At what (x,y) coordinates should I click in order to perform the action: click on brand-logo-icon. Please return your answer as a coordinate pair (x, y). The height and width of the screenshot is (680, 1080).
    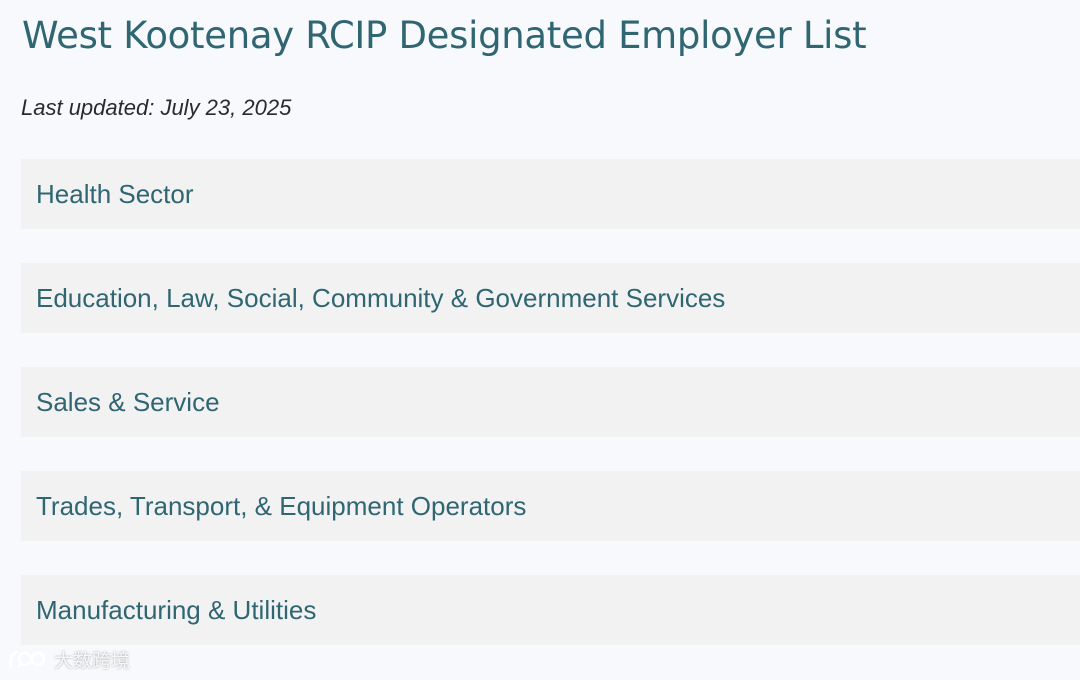
    Looking at the image, I should click on (29, 660).